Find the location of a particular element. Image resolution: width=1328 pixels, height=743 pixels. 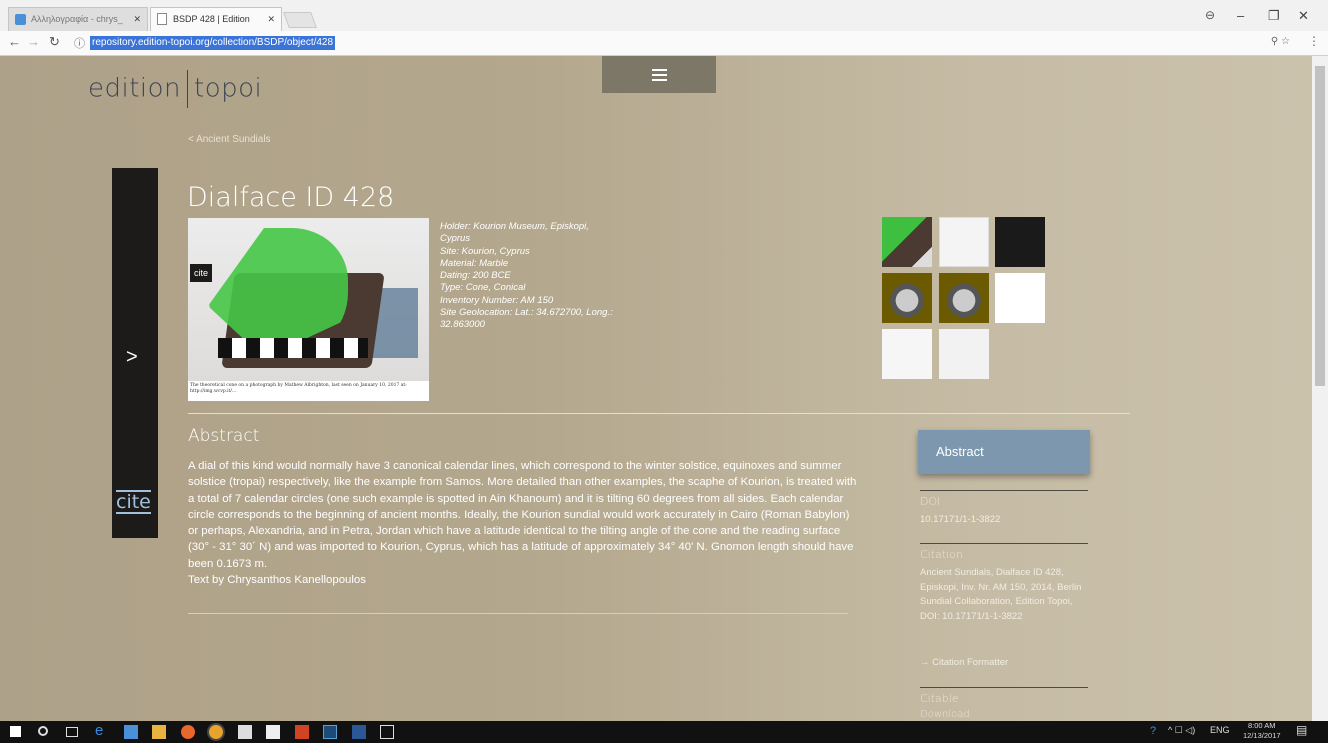

doi-label: DOI is located at coordinates (930, 501).